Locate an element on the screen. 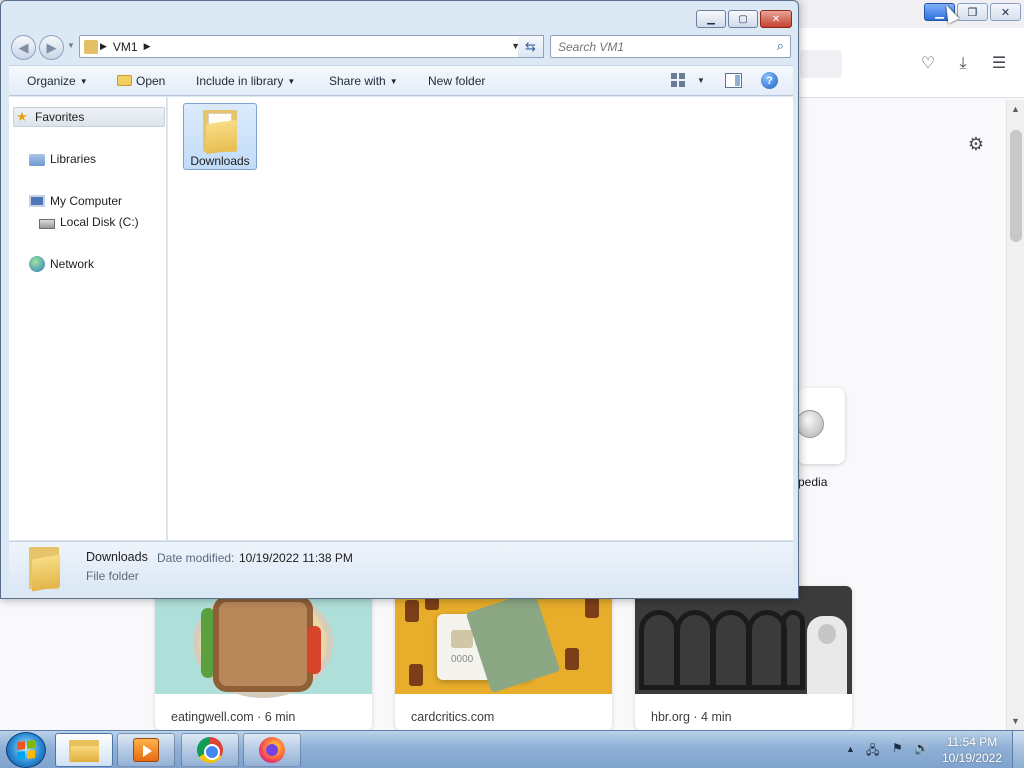 The height and width of the screenshot is (768, 1024). window-caption-buttons: ▁ ▢ ✕ is located at coordinates (744, 19).